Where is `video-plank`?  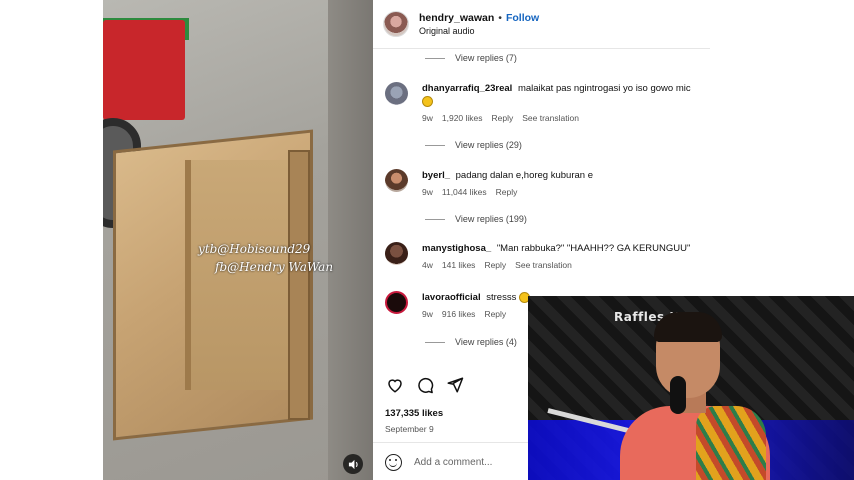 video-plank is located at coordinates (299, 285).